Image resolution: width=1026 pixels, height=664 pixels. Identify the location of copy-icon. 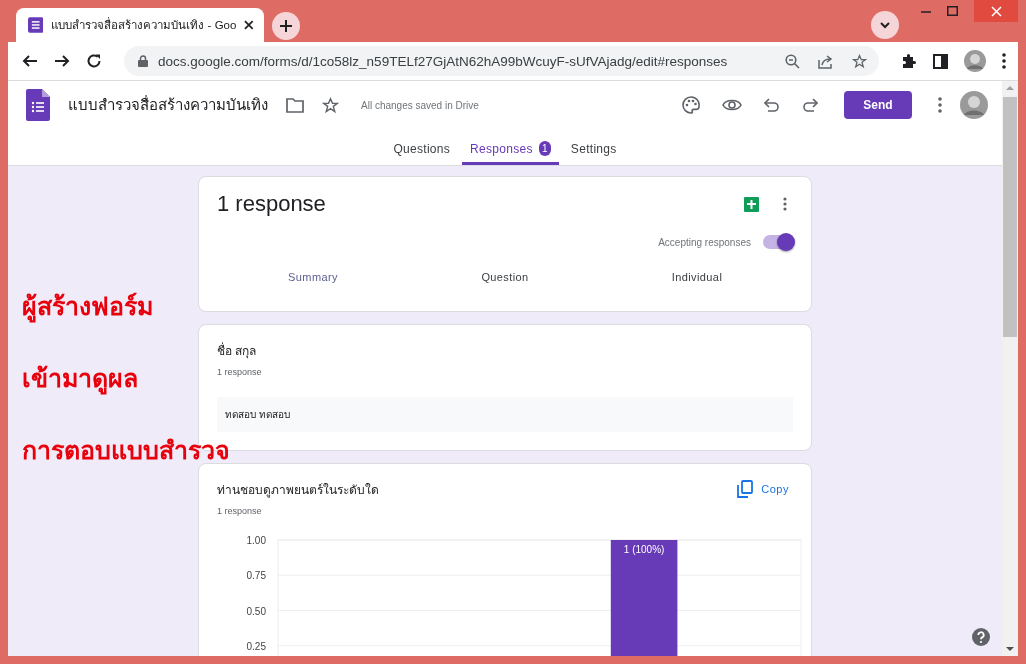
(745, 489).